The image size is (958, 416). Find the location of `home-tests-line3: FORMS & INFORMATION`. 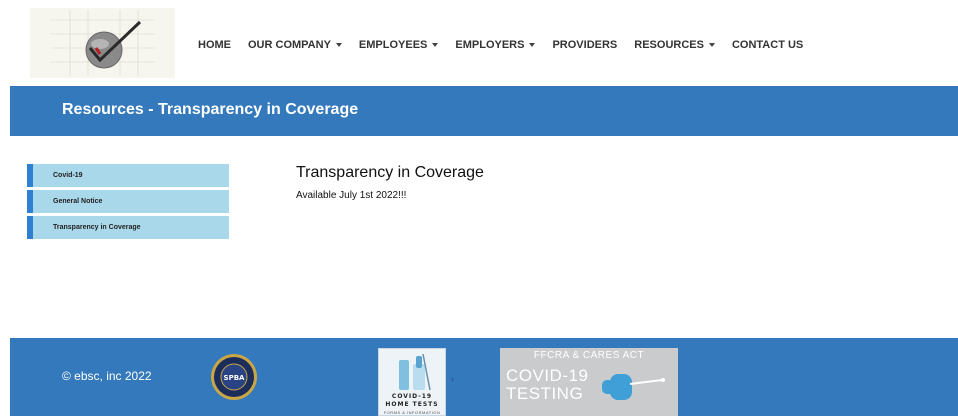

home-tests-line3: FORMS & INFORMATION is located at coordinates (412, 412).